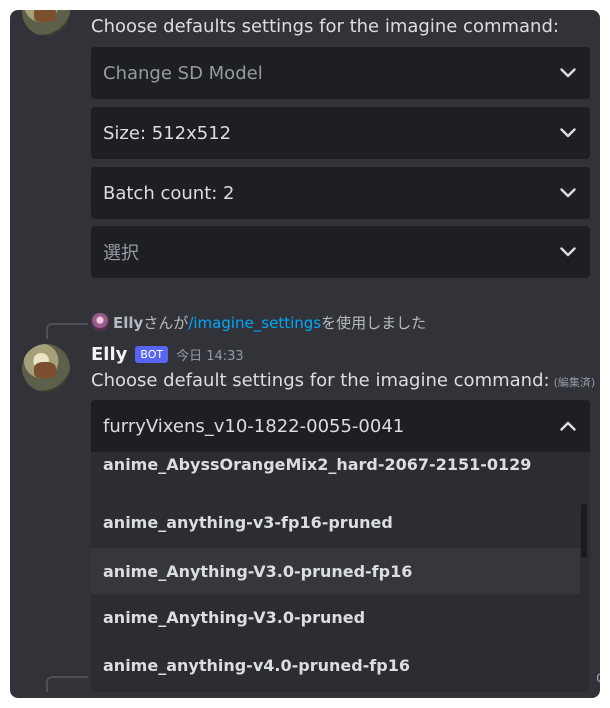 Image resolution: width=610 pixels, height=708 pixels. I want to click on timestamp: 今日 14:33, so click(210, 356).